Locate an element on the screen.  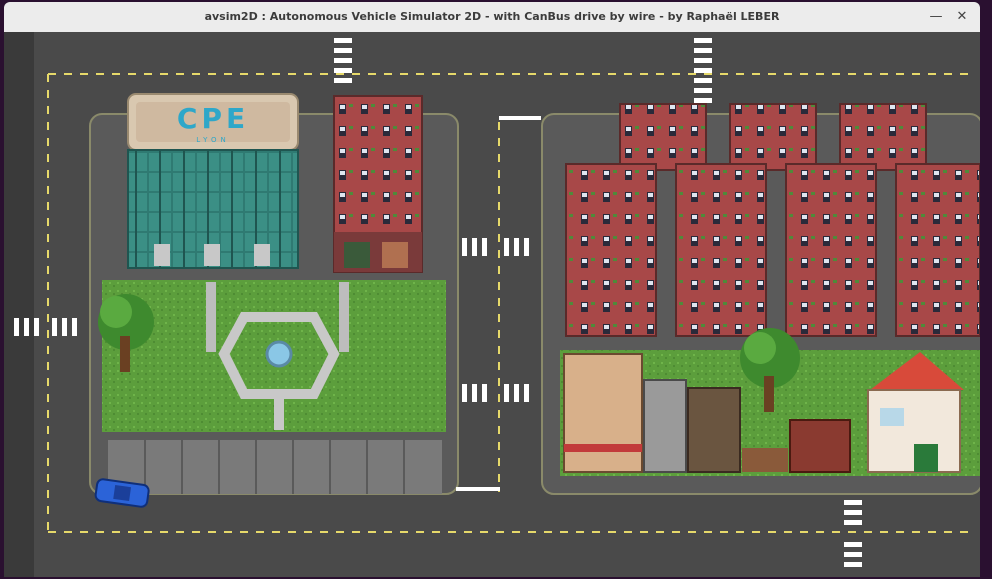
cpe-lyon-building: CPE LYON is located at coordinates (213, 181).